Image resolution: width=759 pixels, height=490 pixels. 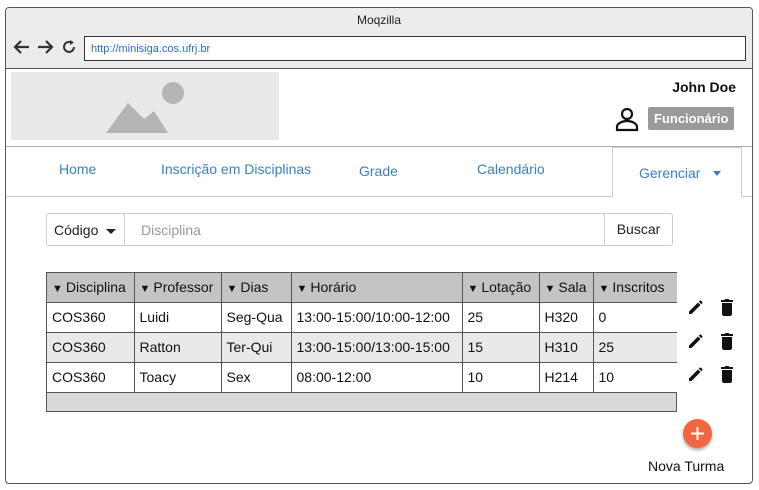 I want to click on tab-calendario: Calendário, so click(x=511, y=169).